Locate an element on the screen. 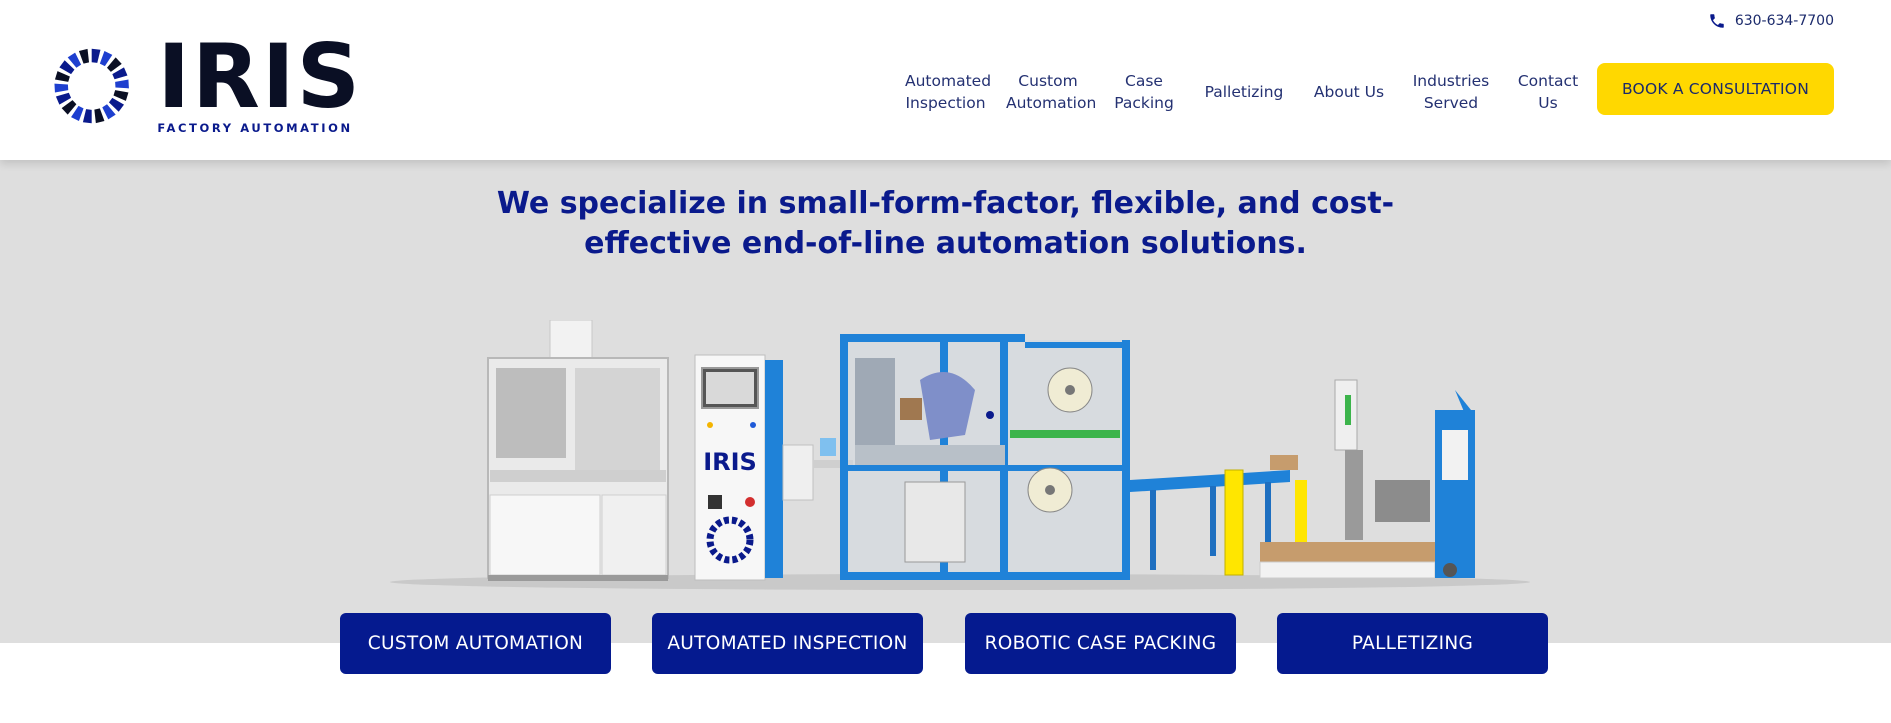 The height and width of the screenshot is (723, 1891). nav-automated-inspection: Automated Inspection is located at coordinates (945, 92).